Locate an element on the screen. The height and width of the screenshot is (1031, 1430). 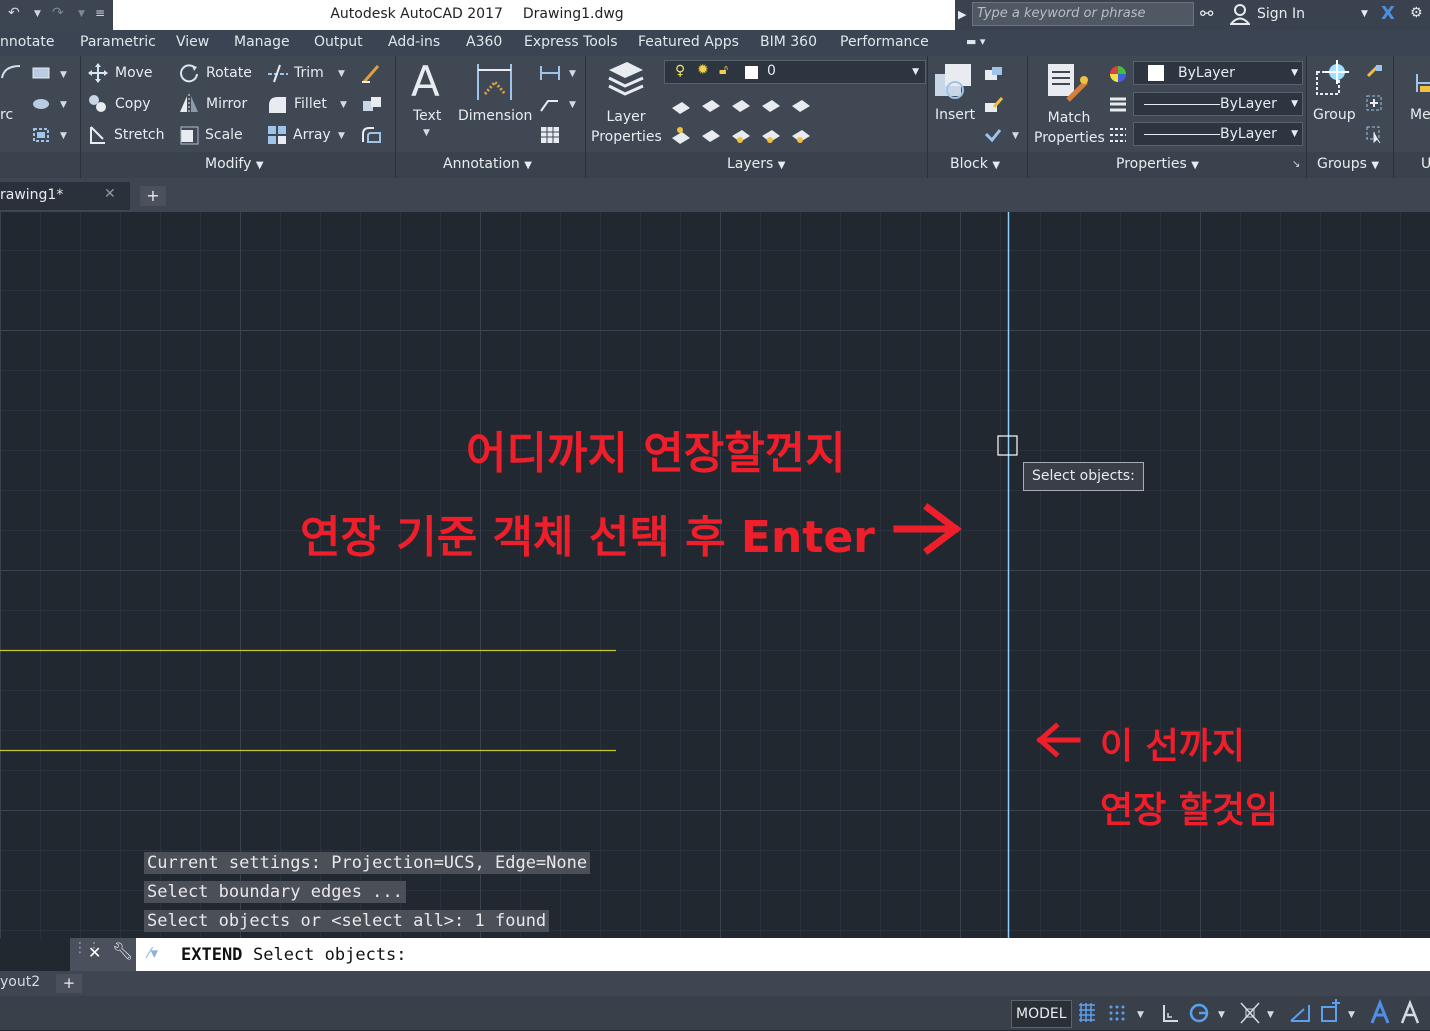
snap-dropdown-icon: ▼ is located at coordinates (1140, 1015).